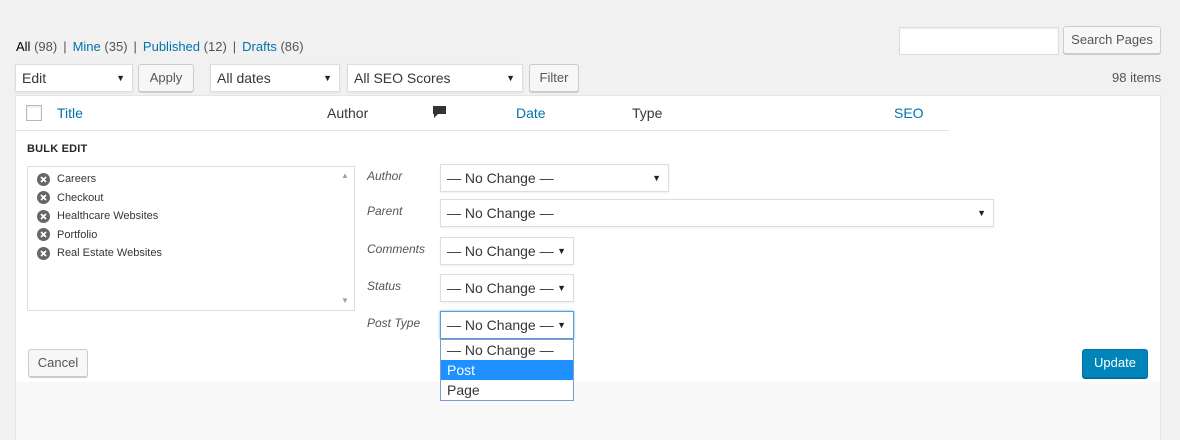 This screenshot has height=440, width=1180. Describe the element at coordinates (396, 249) in the screenshot. I see `comments-label: Comments` at that location.